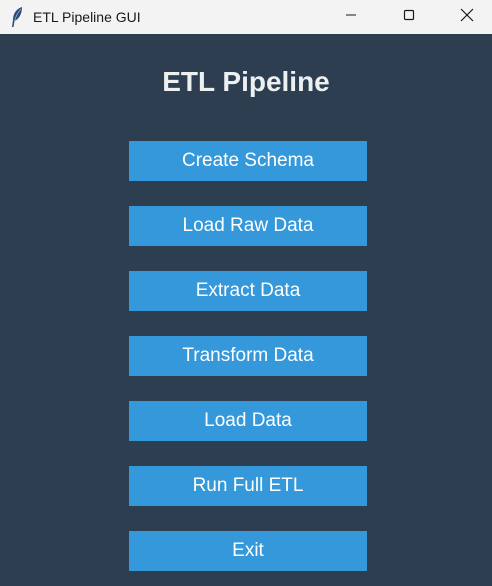 This screenshot has width=492, height=586. I want to click on transform-data-button: Transform Data, so click(248, 356).